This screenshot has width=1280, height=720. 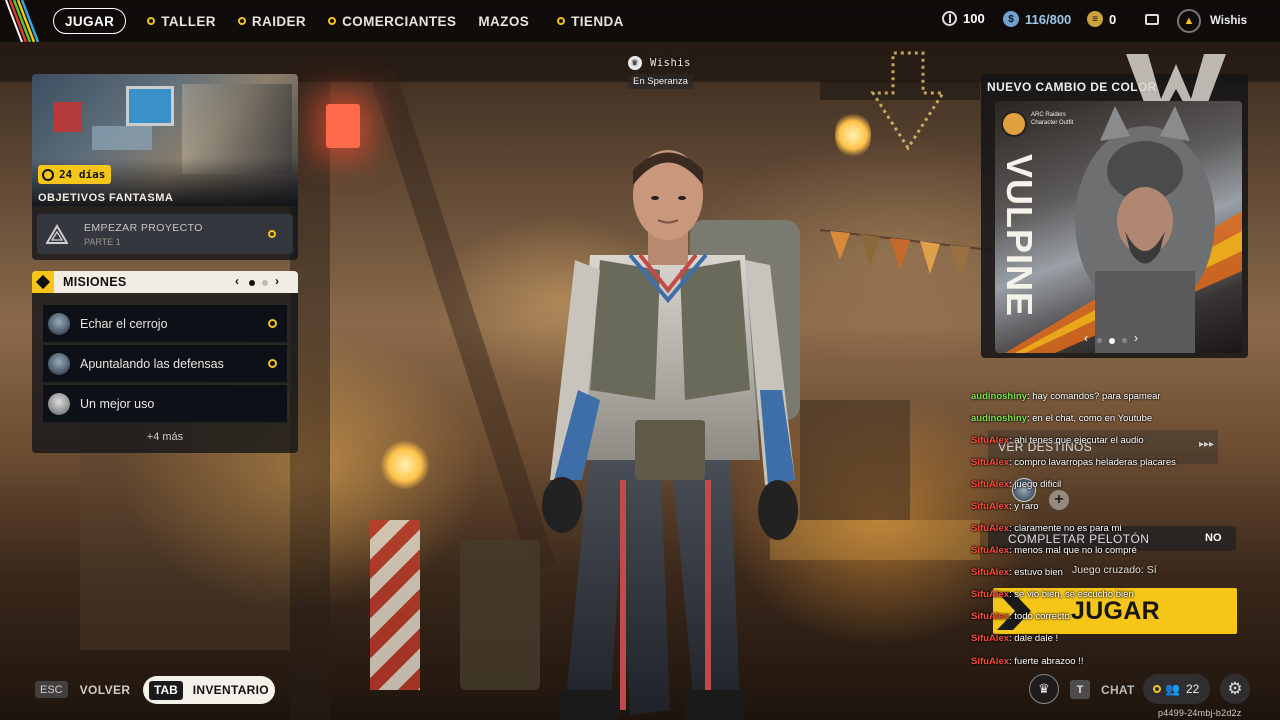 What do you see at coordinates (1136, 338) in the screenshot?
I see `carousel-next-icon: ›` at bounding box center [1136, 338].